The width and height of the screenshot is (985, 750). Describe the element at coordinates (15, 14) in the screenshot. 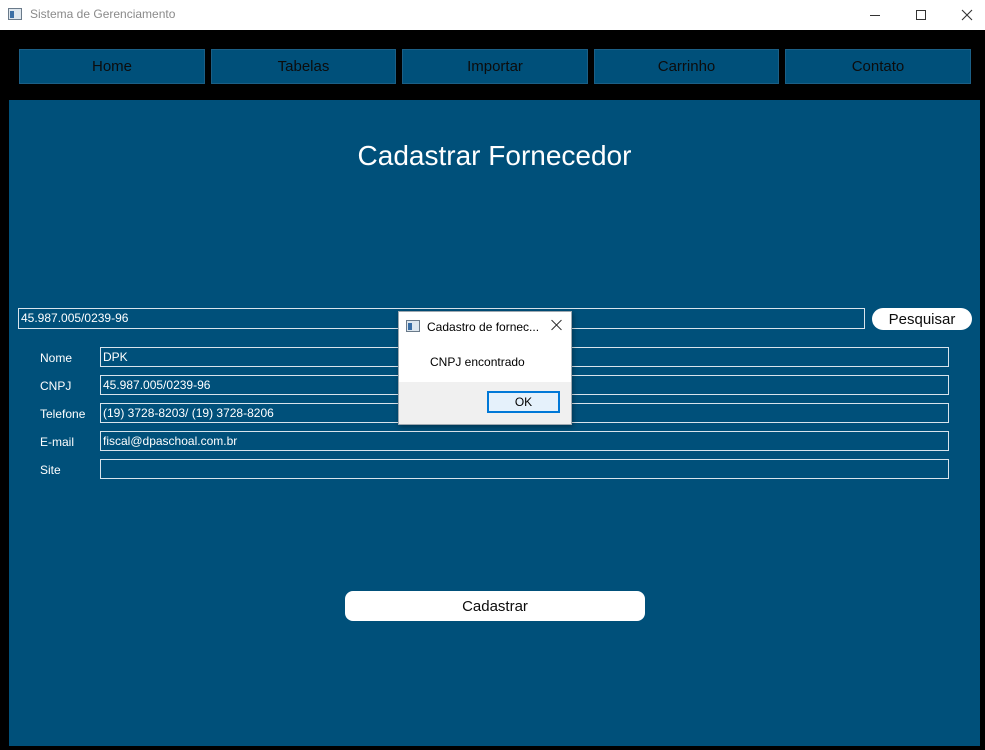

I see `app-window-icon` at that location.